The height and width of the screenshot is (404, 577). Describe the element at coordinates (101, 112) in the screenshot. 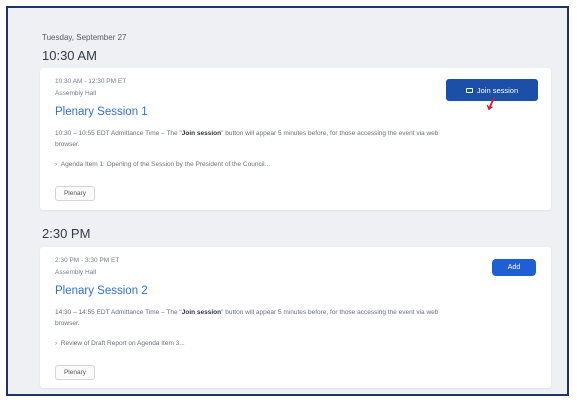

I see `session-title-link: Plenary Session 1` at that location.